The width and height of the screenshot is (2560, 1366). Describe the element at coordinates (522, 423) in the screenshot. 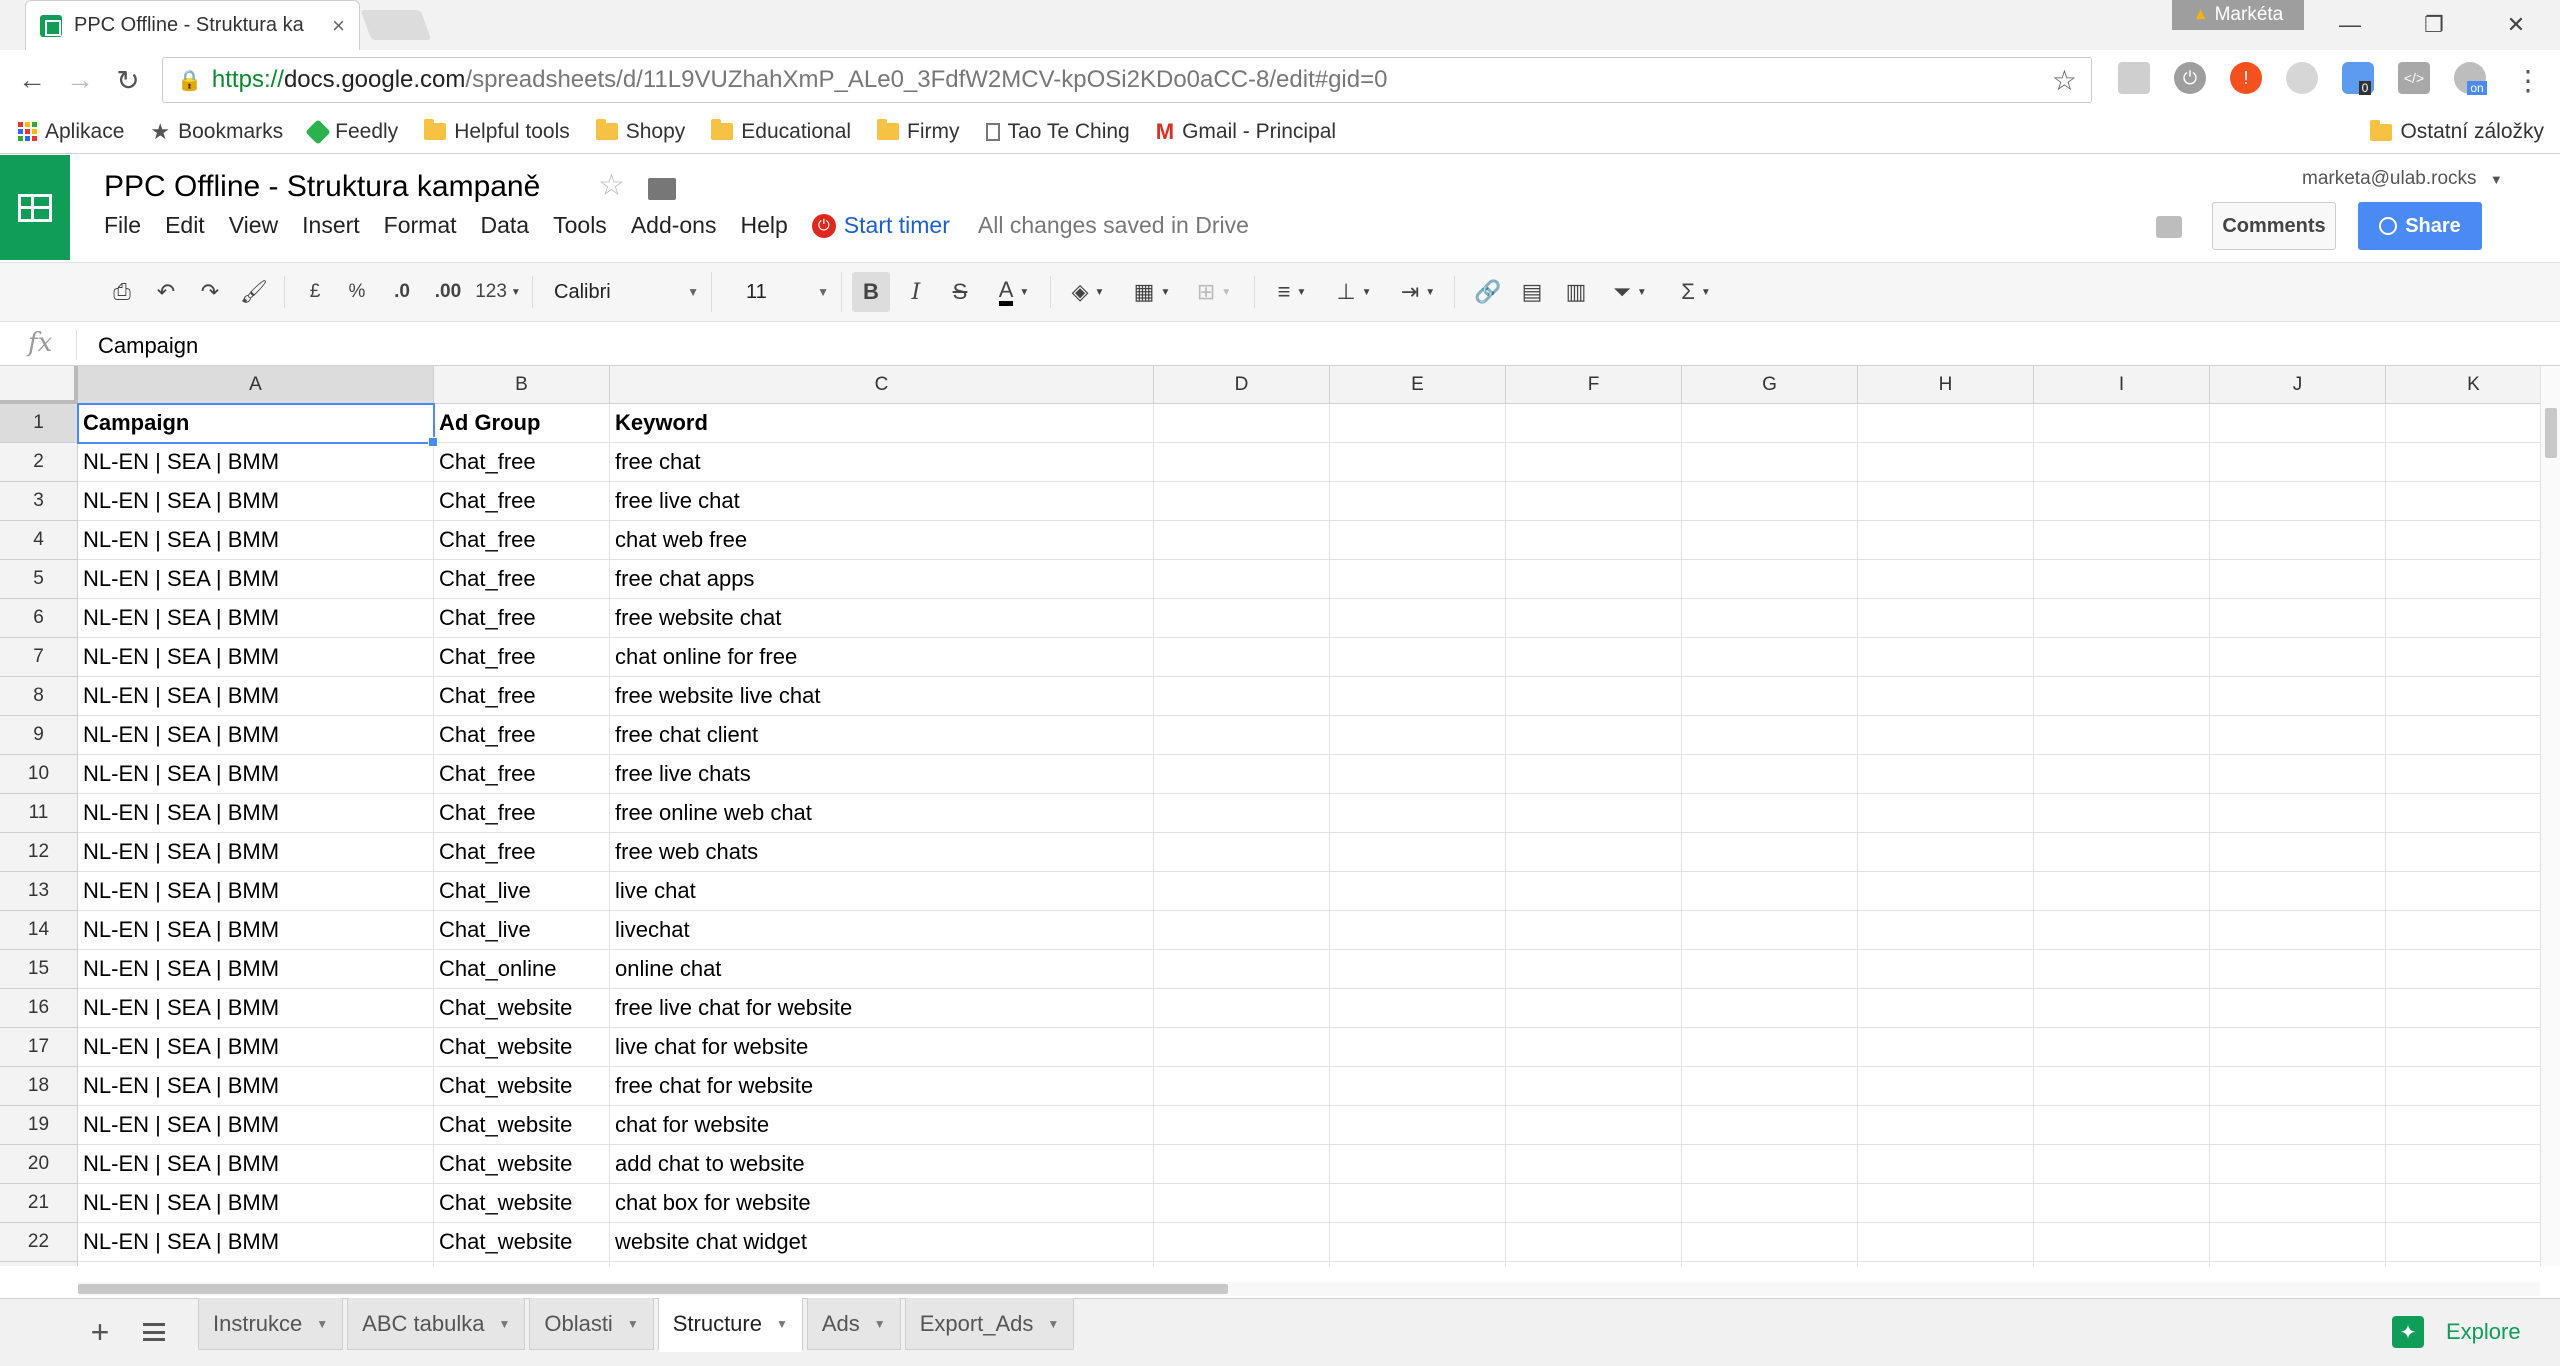

I see `header-cell: Ad Group` at that location.